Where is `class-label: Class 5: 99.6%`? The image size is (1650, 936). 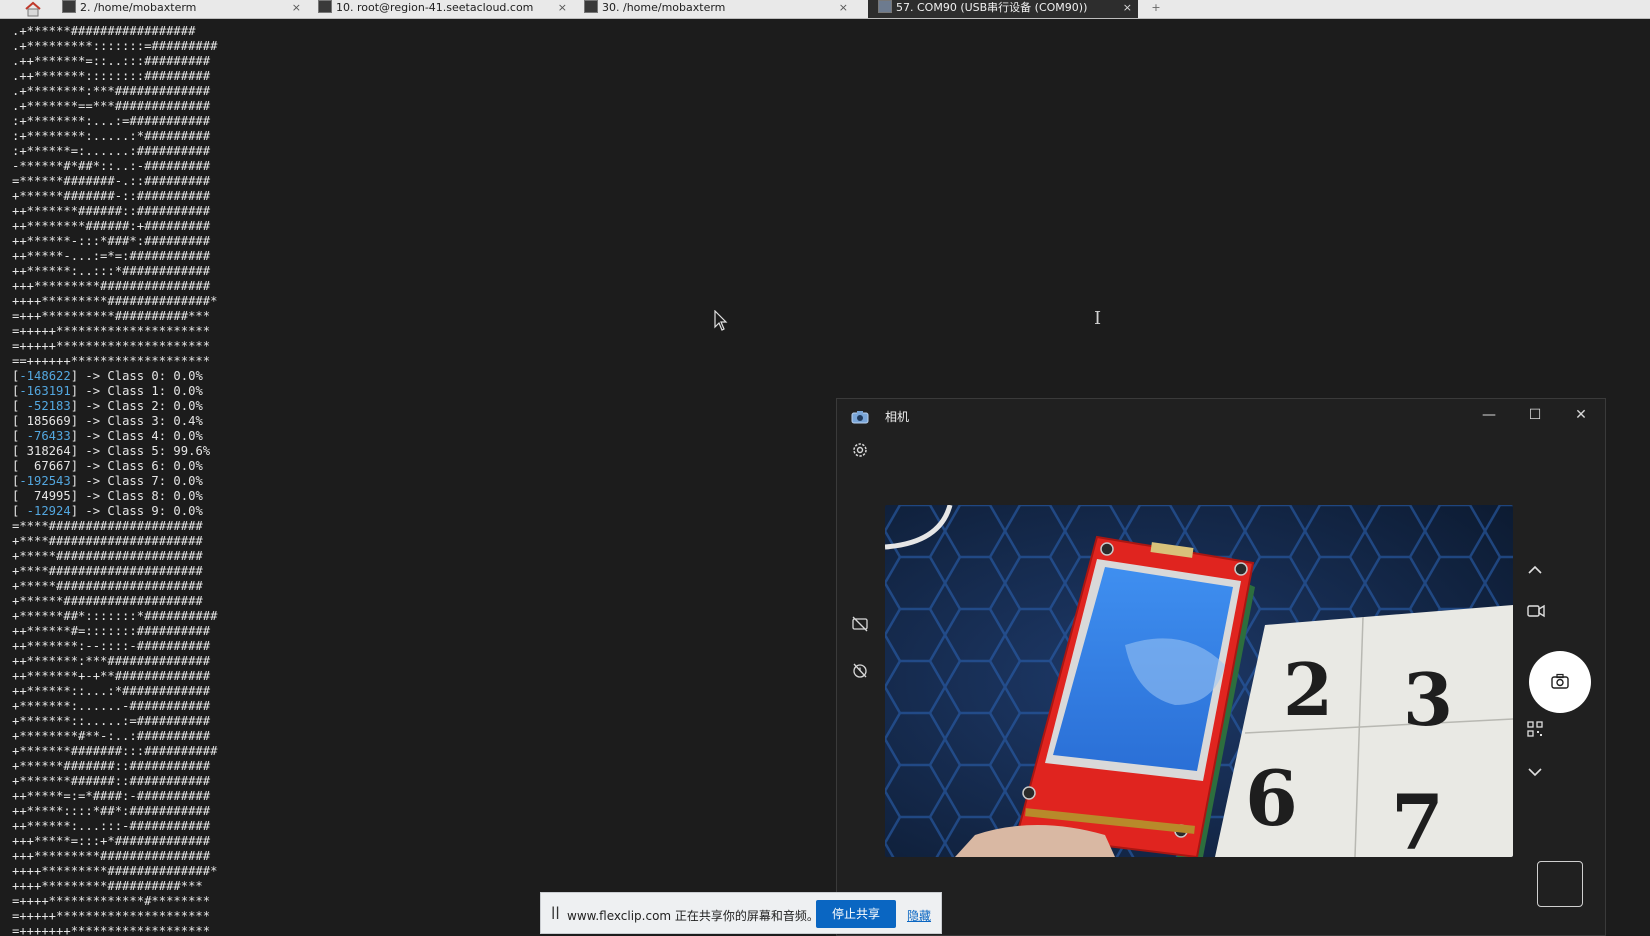 class-label: Class 5: 99.6% is located at coordinates (159, 451).